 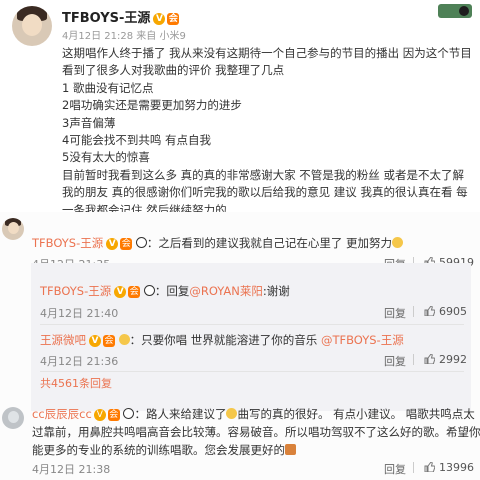 What do you see at coordinates (453, 359) in the screenshot?
I see `like-count: 2992` at bounding box center [453, 359].